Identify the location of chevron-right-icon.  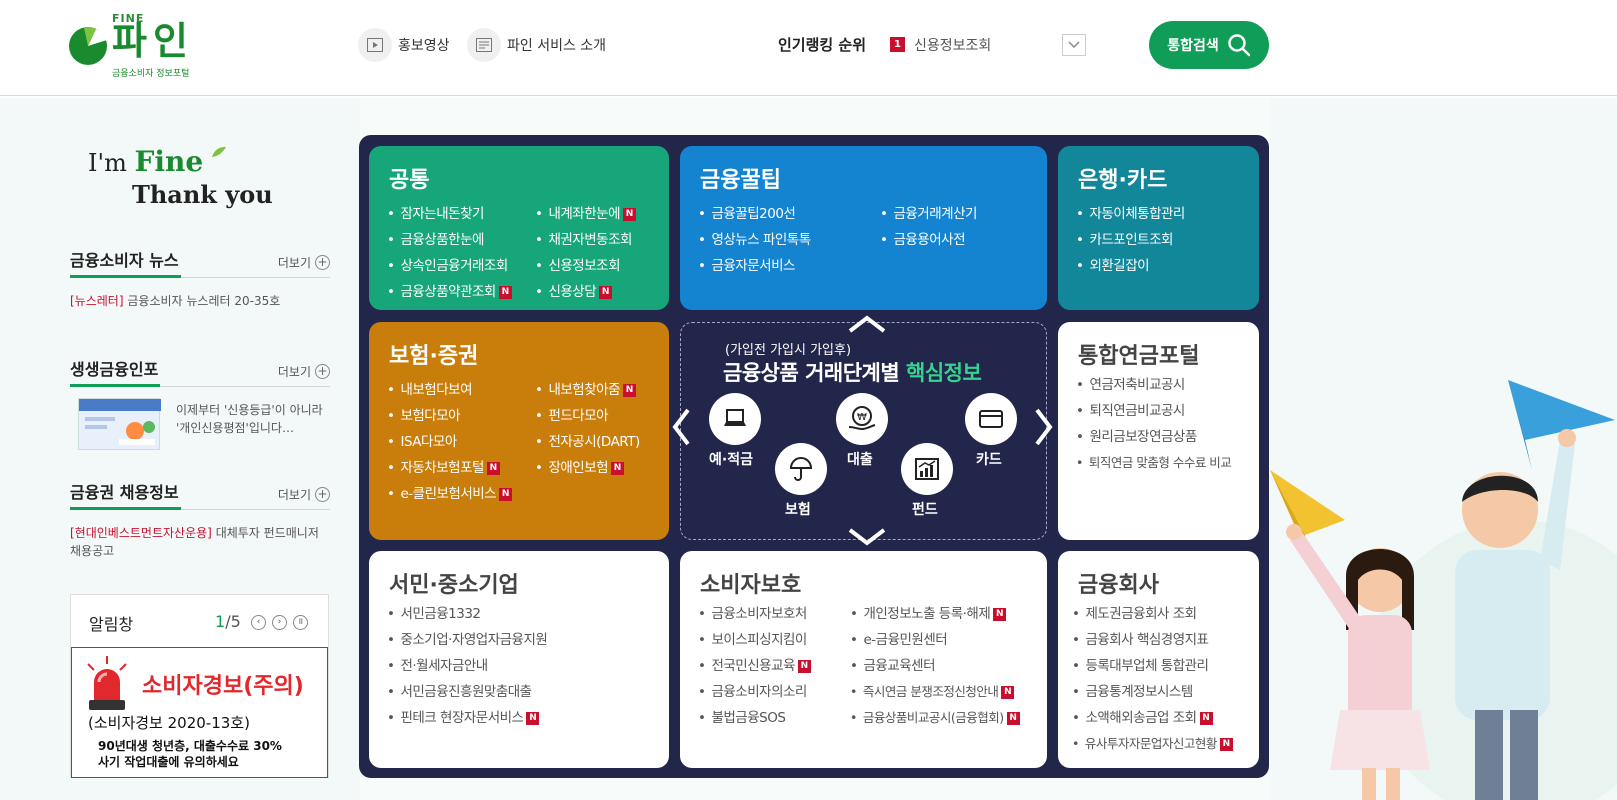
(1044, 427).